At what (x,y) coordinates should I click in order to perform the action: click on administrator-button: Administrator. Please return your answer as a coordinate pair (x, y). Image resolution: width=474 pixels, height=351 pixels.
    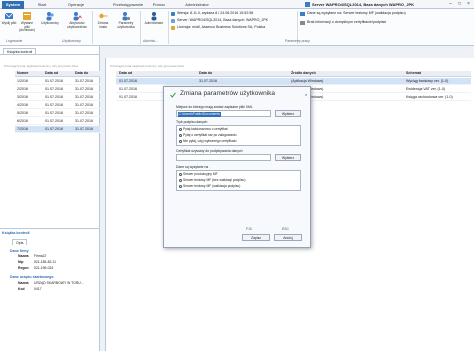
    Looking at the image, I should click on (154, 18).